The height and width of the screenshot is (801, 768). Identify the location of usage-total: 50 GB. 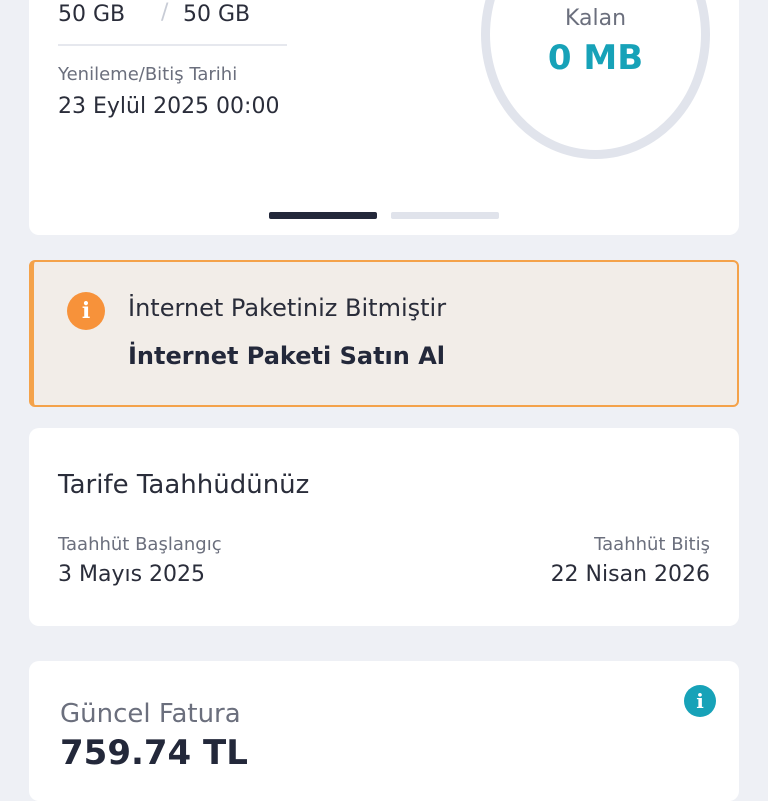
(217, 14).